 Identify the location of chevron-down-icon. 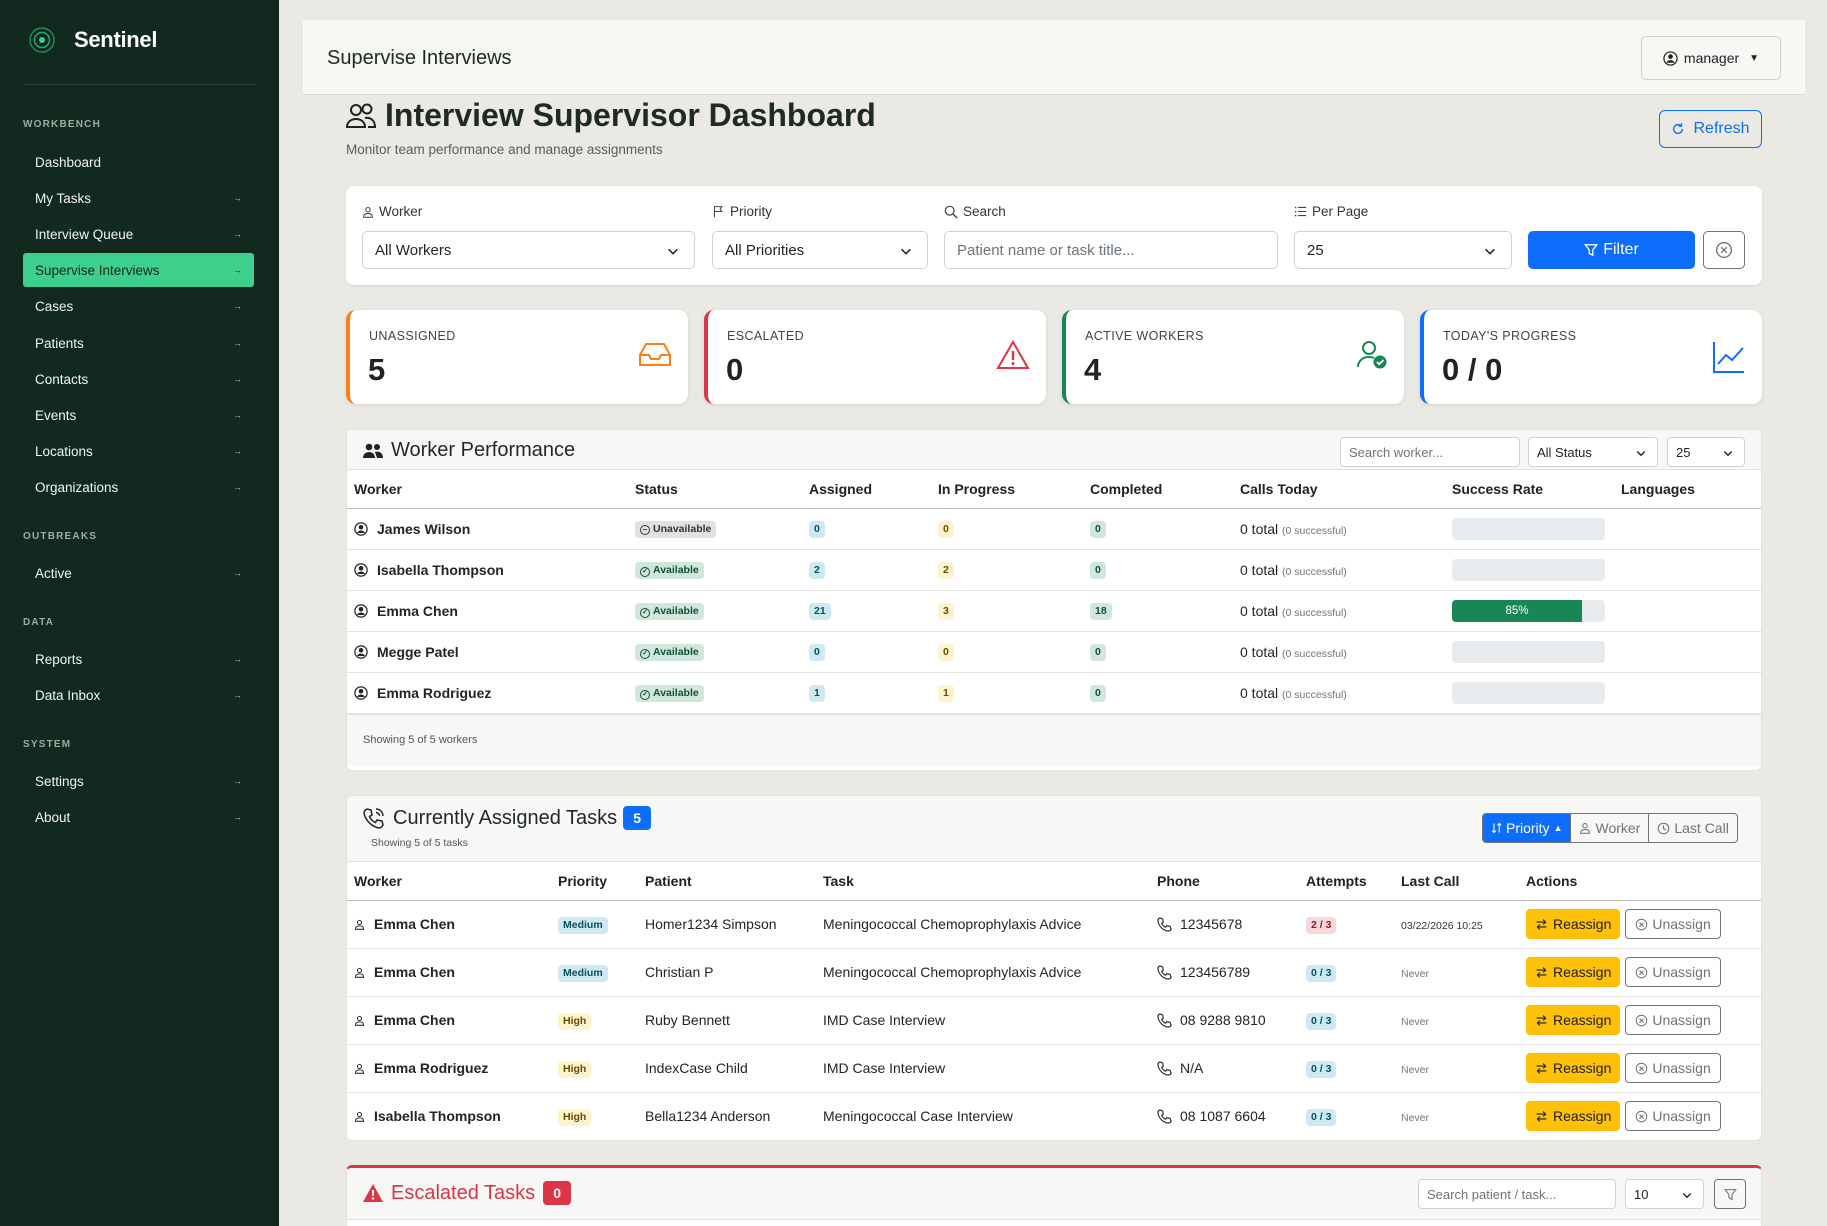
(906, 251).